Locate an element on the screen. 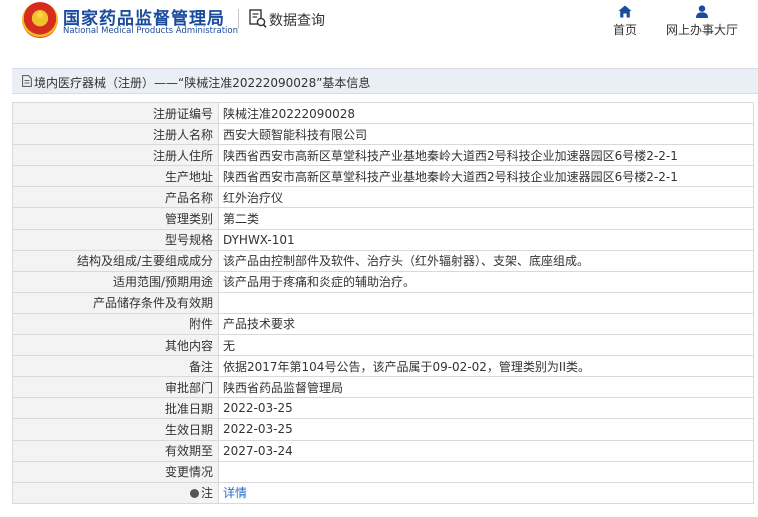  details-link: 详情 is located at coordinates (486, 492).